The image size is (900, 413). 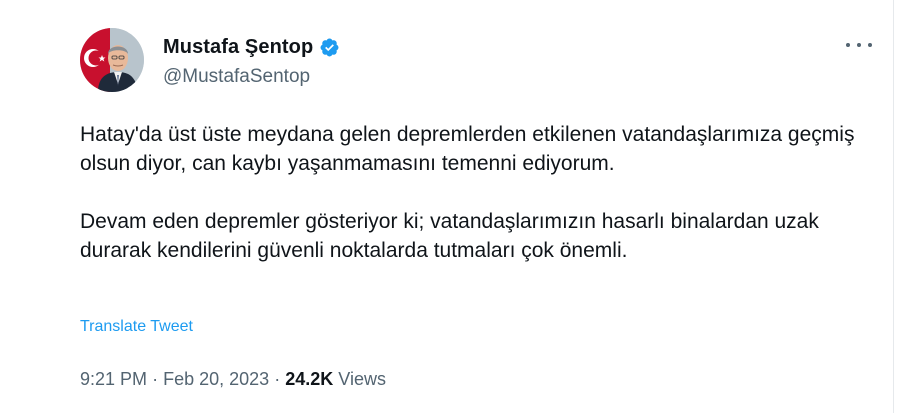 I want to click on avatar, so click(x=112, y=60).